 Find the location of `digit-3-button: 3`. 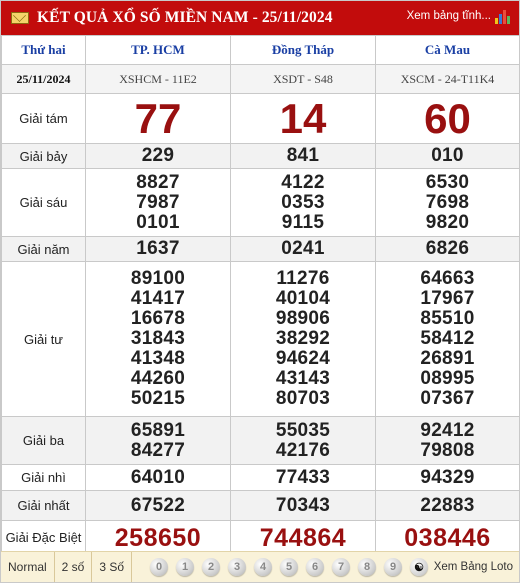

digit-3-button: 3 is located at coordinates (237, 567).